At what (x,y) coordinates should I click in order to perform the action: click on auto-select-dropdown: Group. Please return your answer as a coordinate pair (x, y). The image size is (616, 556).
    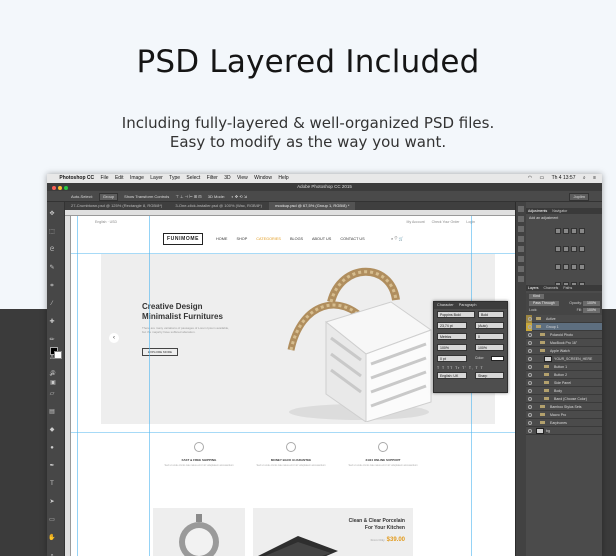
    Looking at the image, I should click on (108, 197).